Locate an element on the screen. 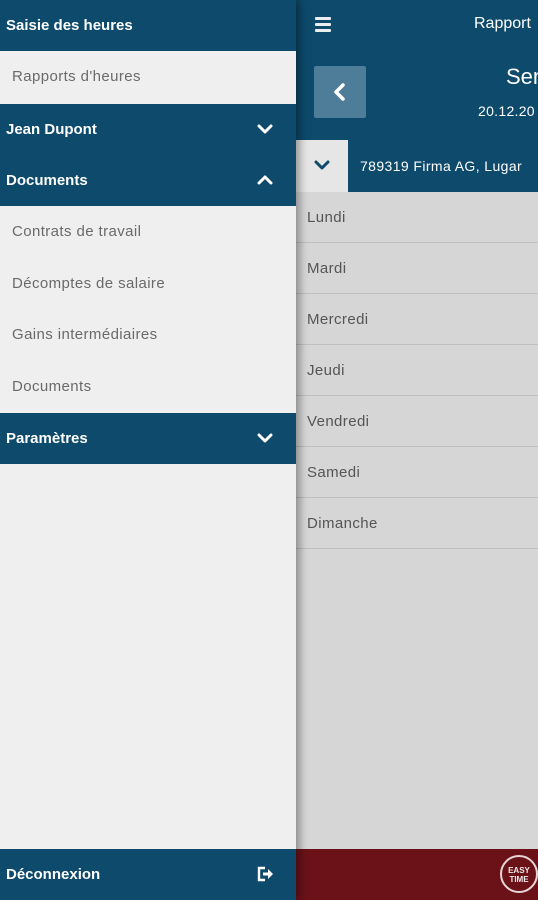  menu-item-label: Rapports d'heures is located at coordinates (76, 76).